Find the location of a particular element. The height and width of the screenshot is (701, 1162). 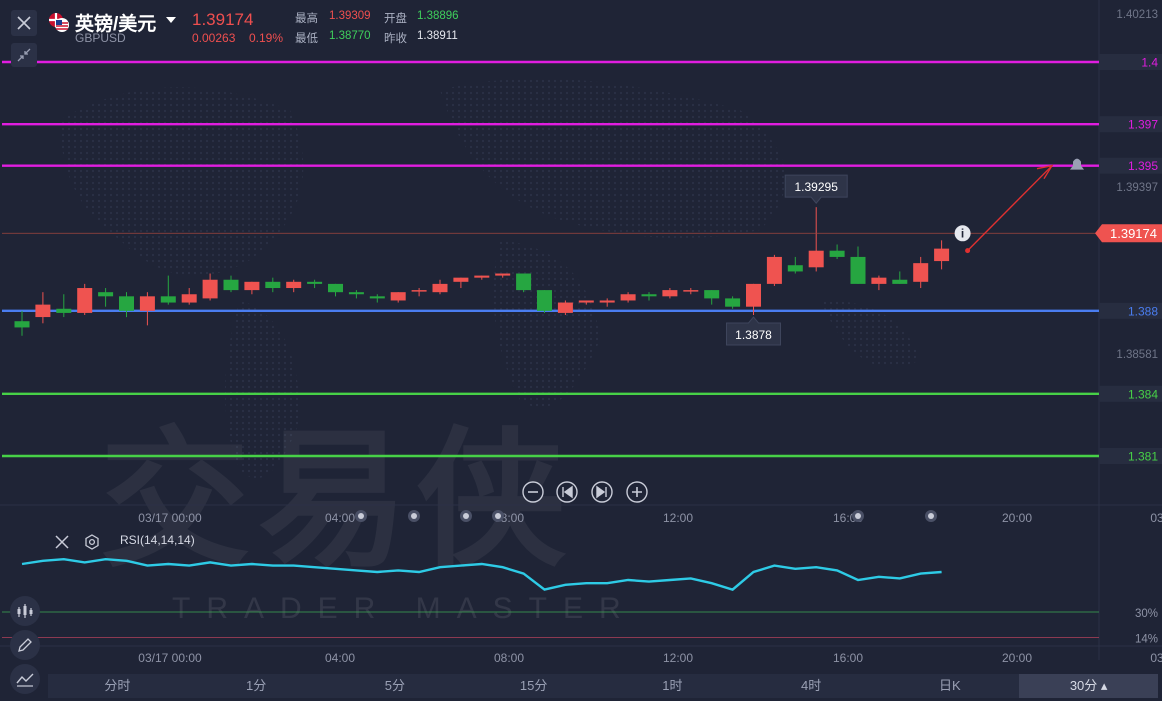

info-marker-glyph: i is located at coordinates (962, 233).